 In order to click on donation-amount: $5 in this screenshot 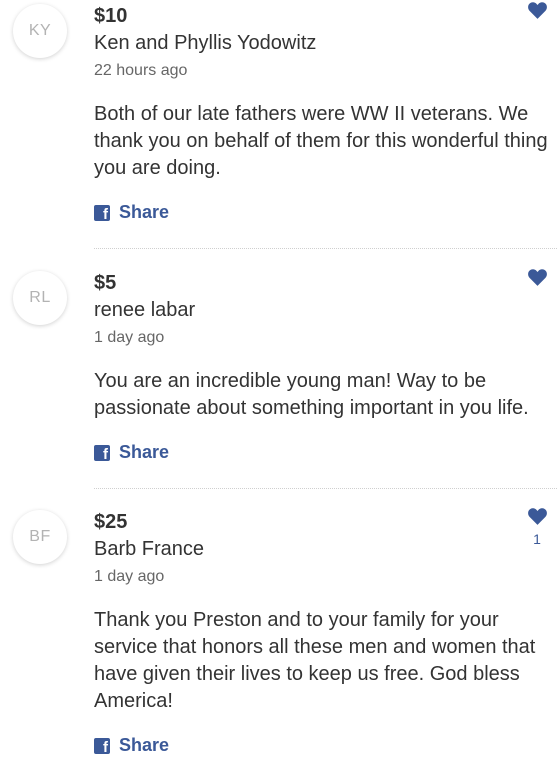, I will do `click(105, 283)`.